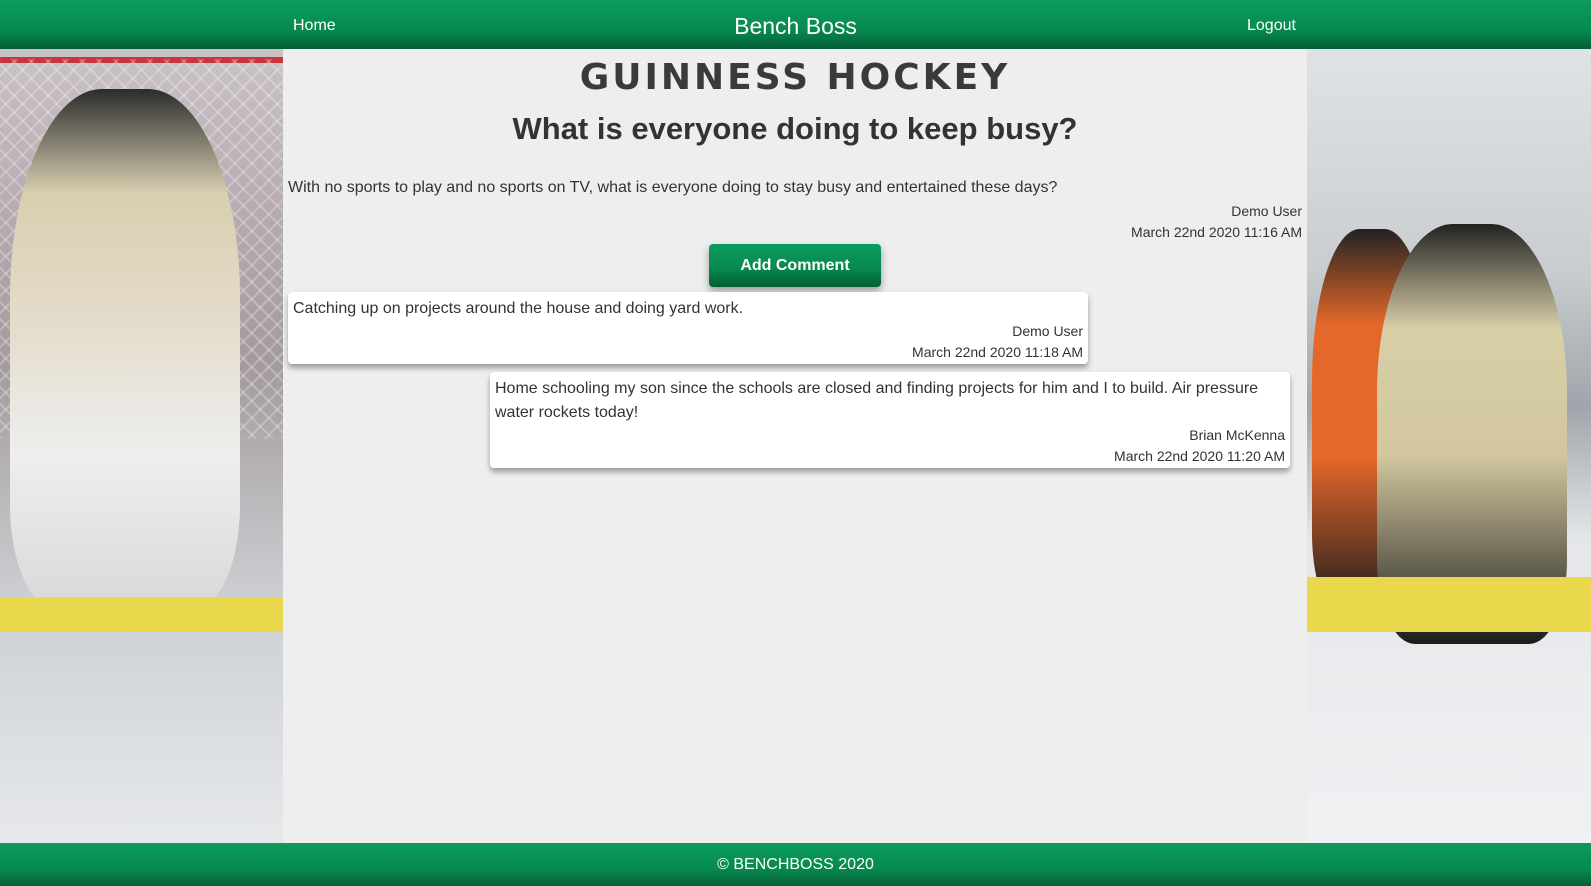 The image size is (1591, 886). I want to click on comment-date: March 22nd 2020 11:18 AM, so click(997, 352).